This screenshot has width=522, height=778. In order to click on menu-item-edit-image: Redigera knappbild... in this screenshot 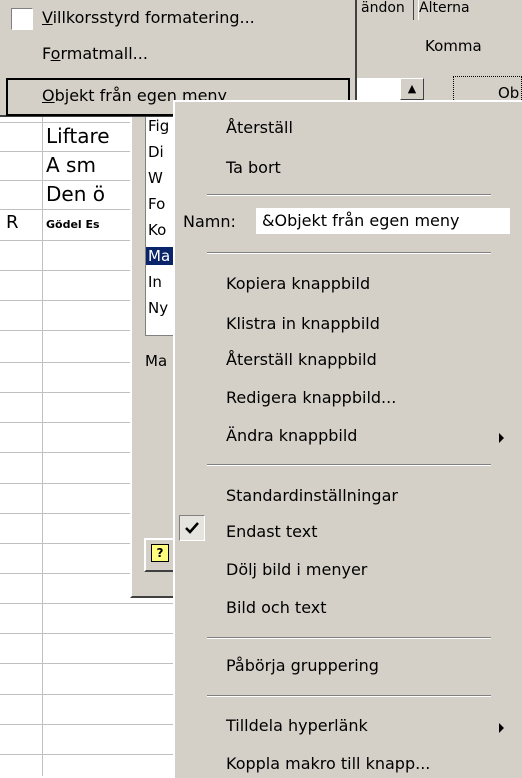, I will do `click(311, 397)`.